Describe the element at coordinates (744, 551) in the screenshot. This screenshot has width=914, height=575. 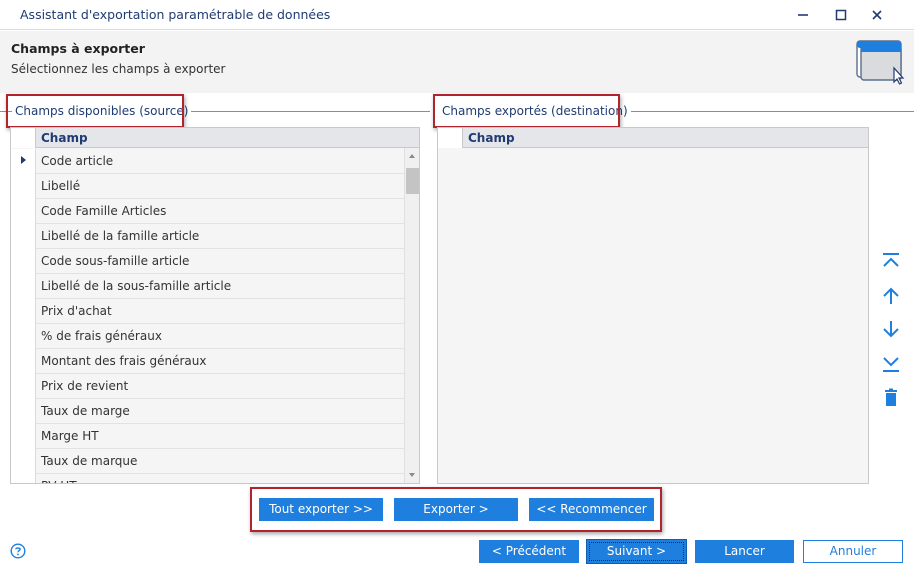
I see `launch-button: Lancer` at that location.